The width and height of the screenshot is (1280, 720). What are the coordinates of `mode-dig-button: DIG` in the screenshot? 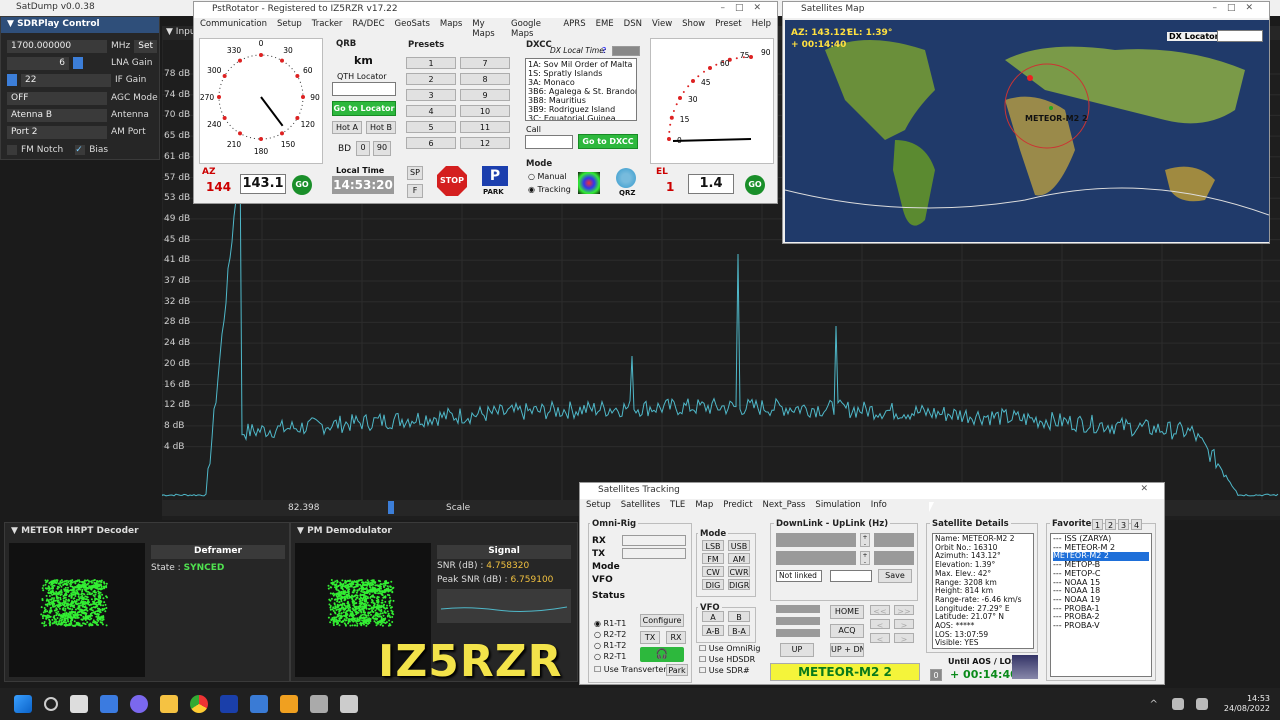 It's located at (713, 584).